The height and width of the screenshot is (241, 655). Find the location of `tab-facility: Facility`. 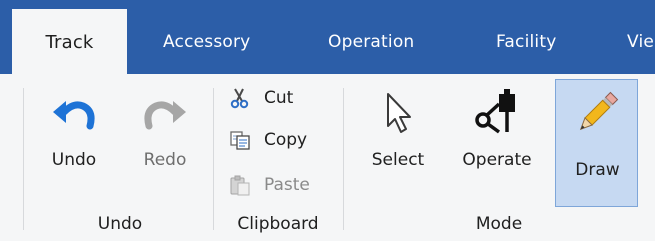

tab-facility: Facility is located at coordinates (526, 42).